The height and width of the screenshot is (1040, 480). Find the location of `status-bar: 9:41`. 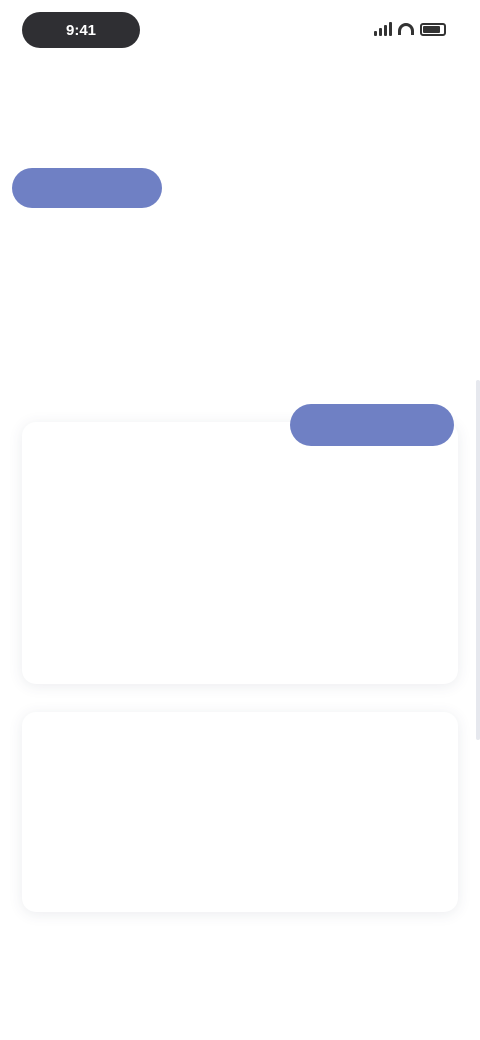

status-bar: 9:41 is located at coordinates (240, 31).